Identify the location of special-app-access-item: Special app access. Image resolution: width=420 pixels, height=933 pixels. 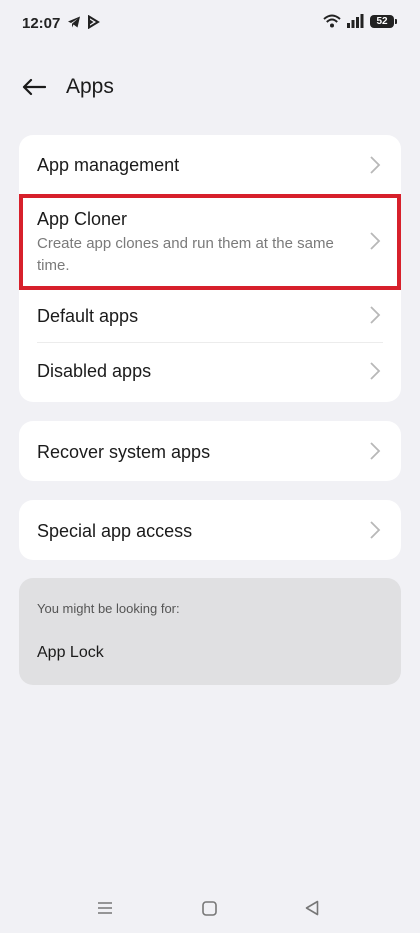
(210, 530).